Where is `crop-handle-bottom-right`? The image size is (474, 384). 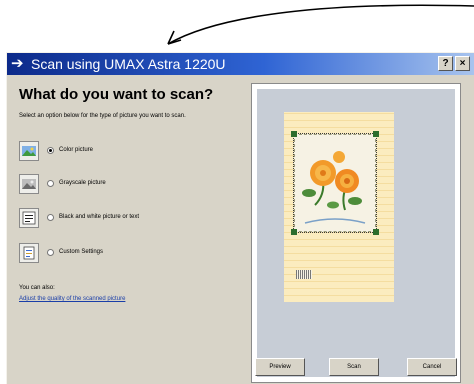
crop-handle-bottom-right is located at coordinates (376, 232).